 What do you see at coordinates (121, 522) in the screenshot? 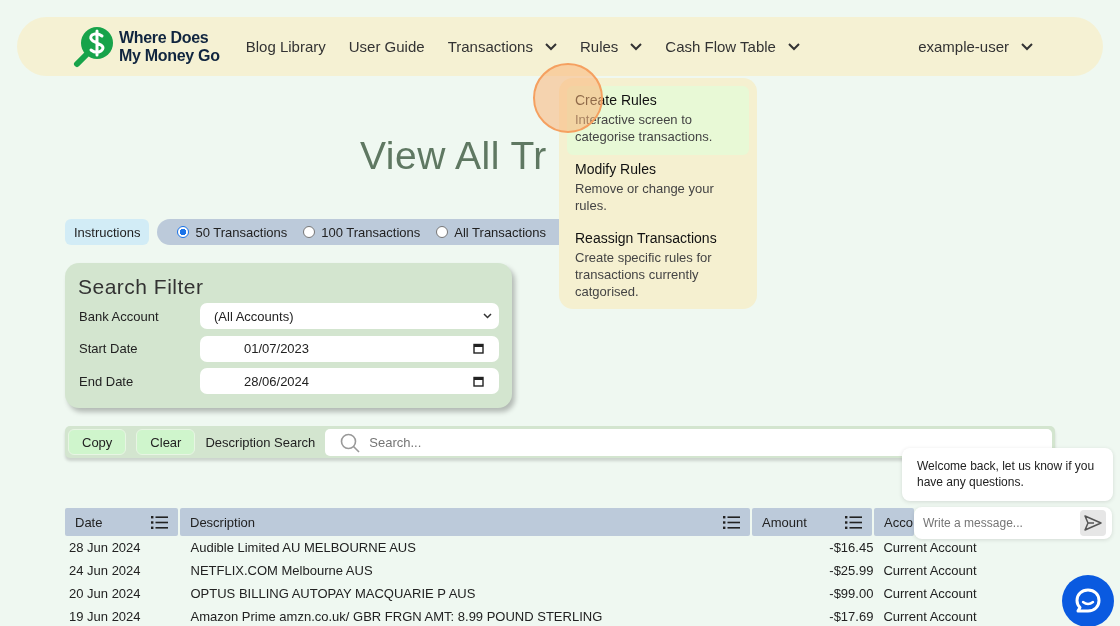
I see `column-header: Date` at bounding box center [121, 522].